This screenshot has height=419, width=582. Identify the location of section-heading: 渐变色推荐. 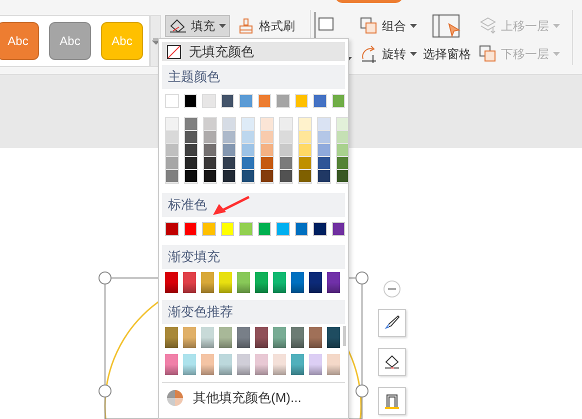
(253, 312).